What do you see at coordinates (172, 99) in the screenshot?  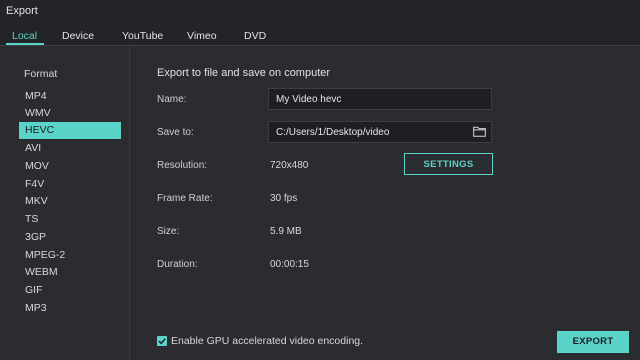 I see `name-label: Name:` at bounding box center [172, 99].